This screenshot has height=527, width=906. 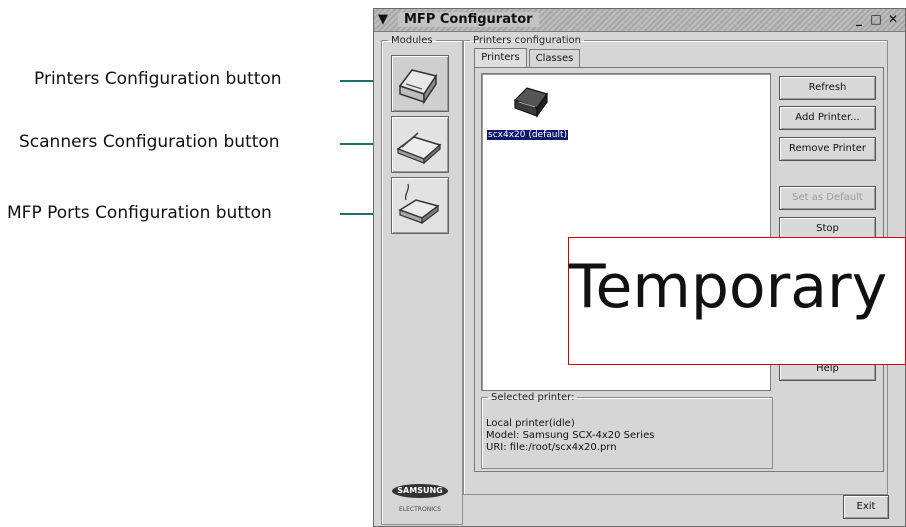 What do you see at coordinates (419, 148) in the screenshot?
I see `scanner-icon` at bounding box center [419, 148].